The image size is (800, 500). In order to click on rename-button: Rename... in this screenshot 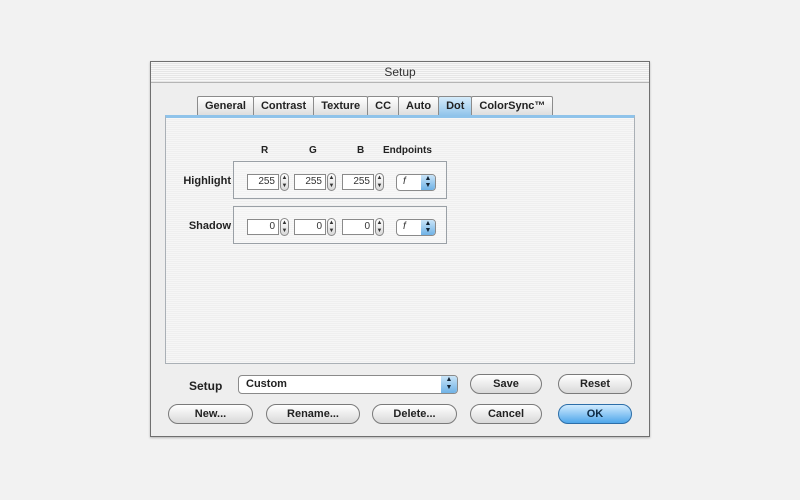, I will do `click(313, 414)`.